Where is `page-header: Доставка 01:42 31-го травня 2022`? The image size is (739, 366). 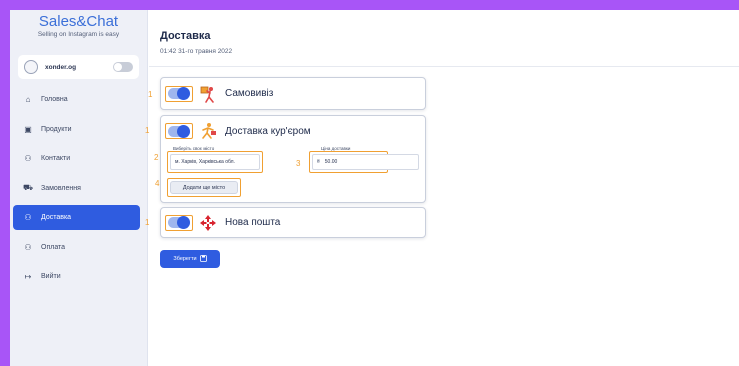
page-header: Доставка 01:42 31-го травня 2022 is located at coordinates (196, 42).